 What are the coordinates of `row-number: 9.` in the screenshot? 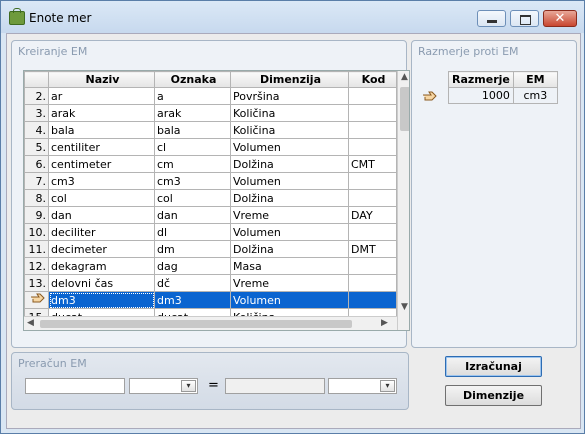 It's located at (36, 215).